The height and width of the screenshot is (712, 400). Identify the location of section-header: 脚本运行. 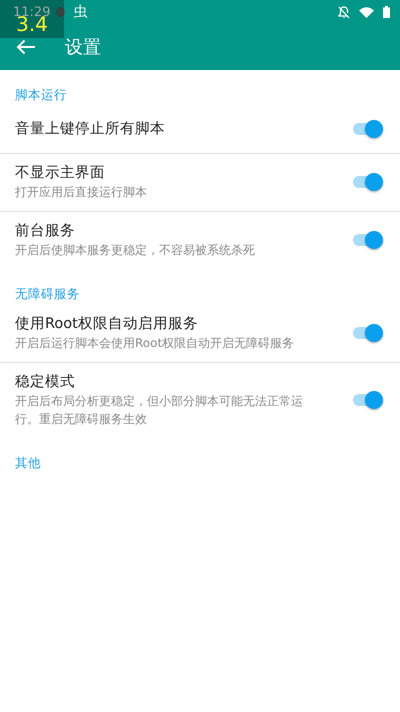
(41, 95).